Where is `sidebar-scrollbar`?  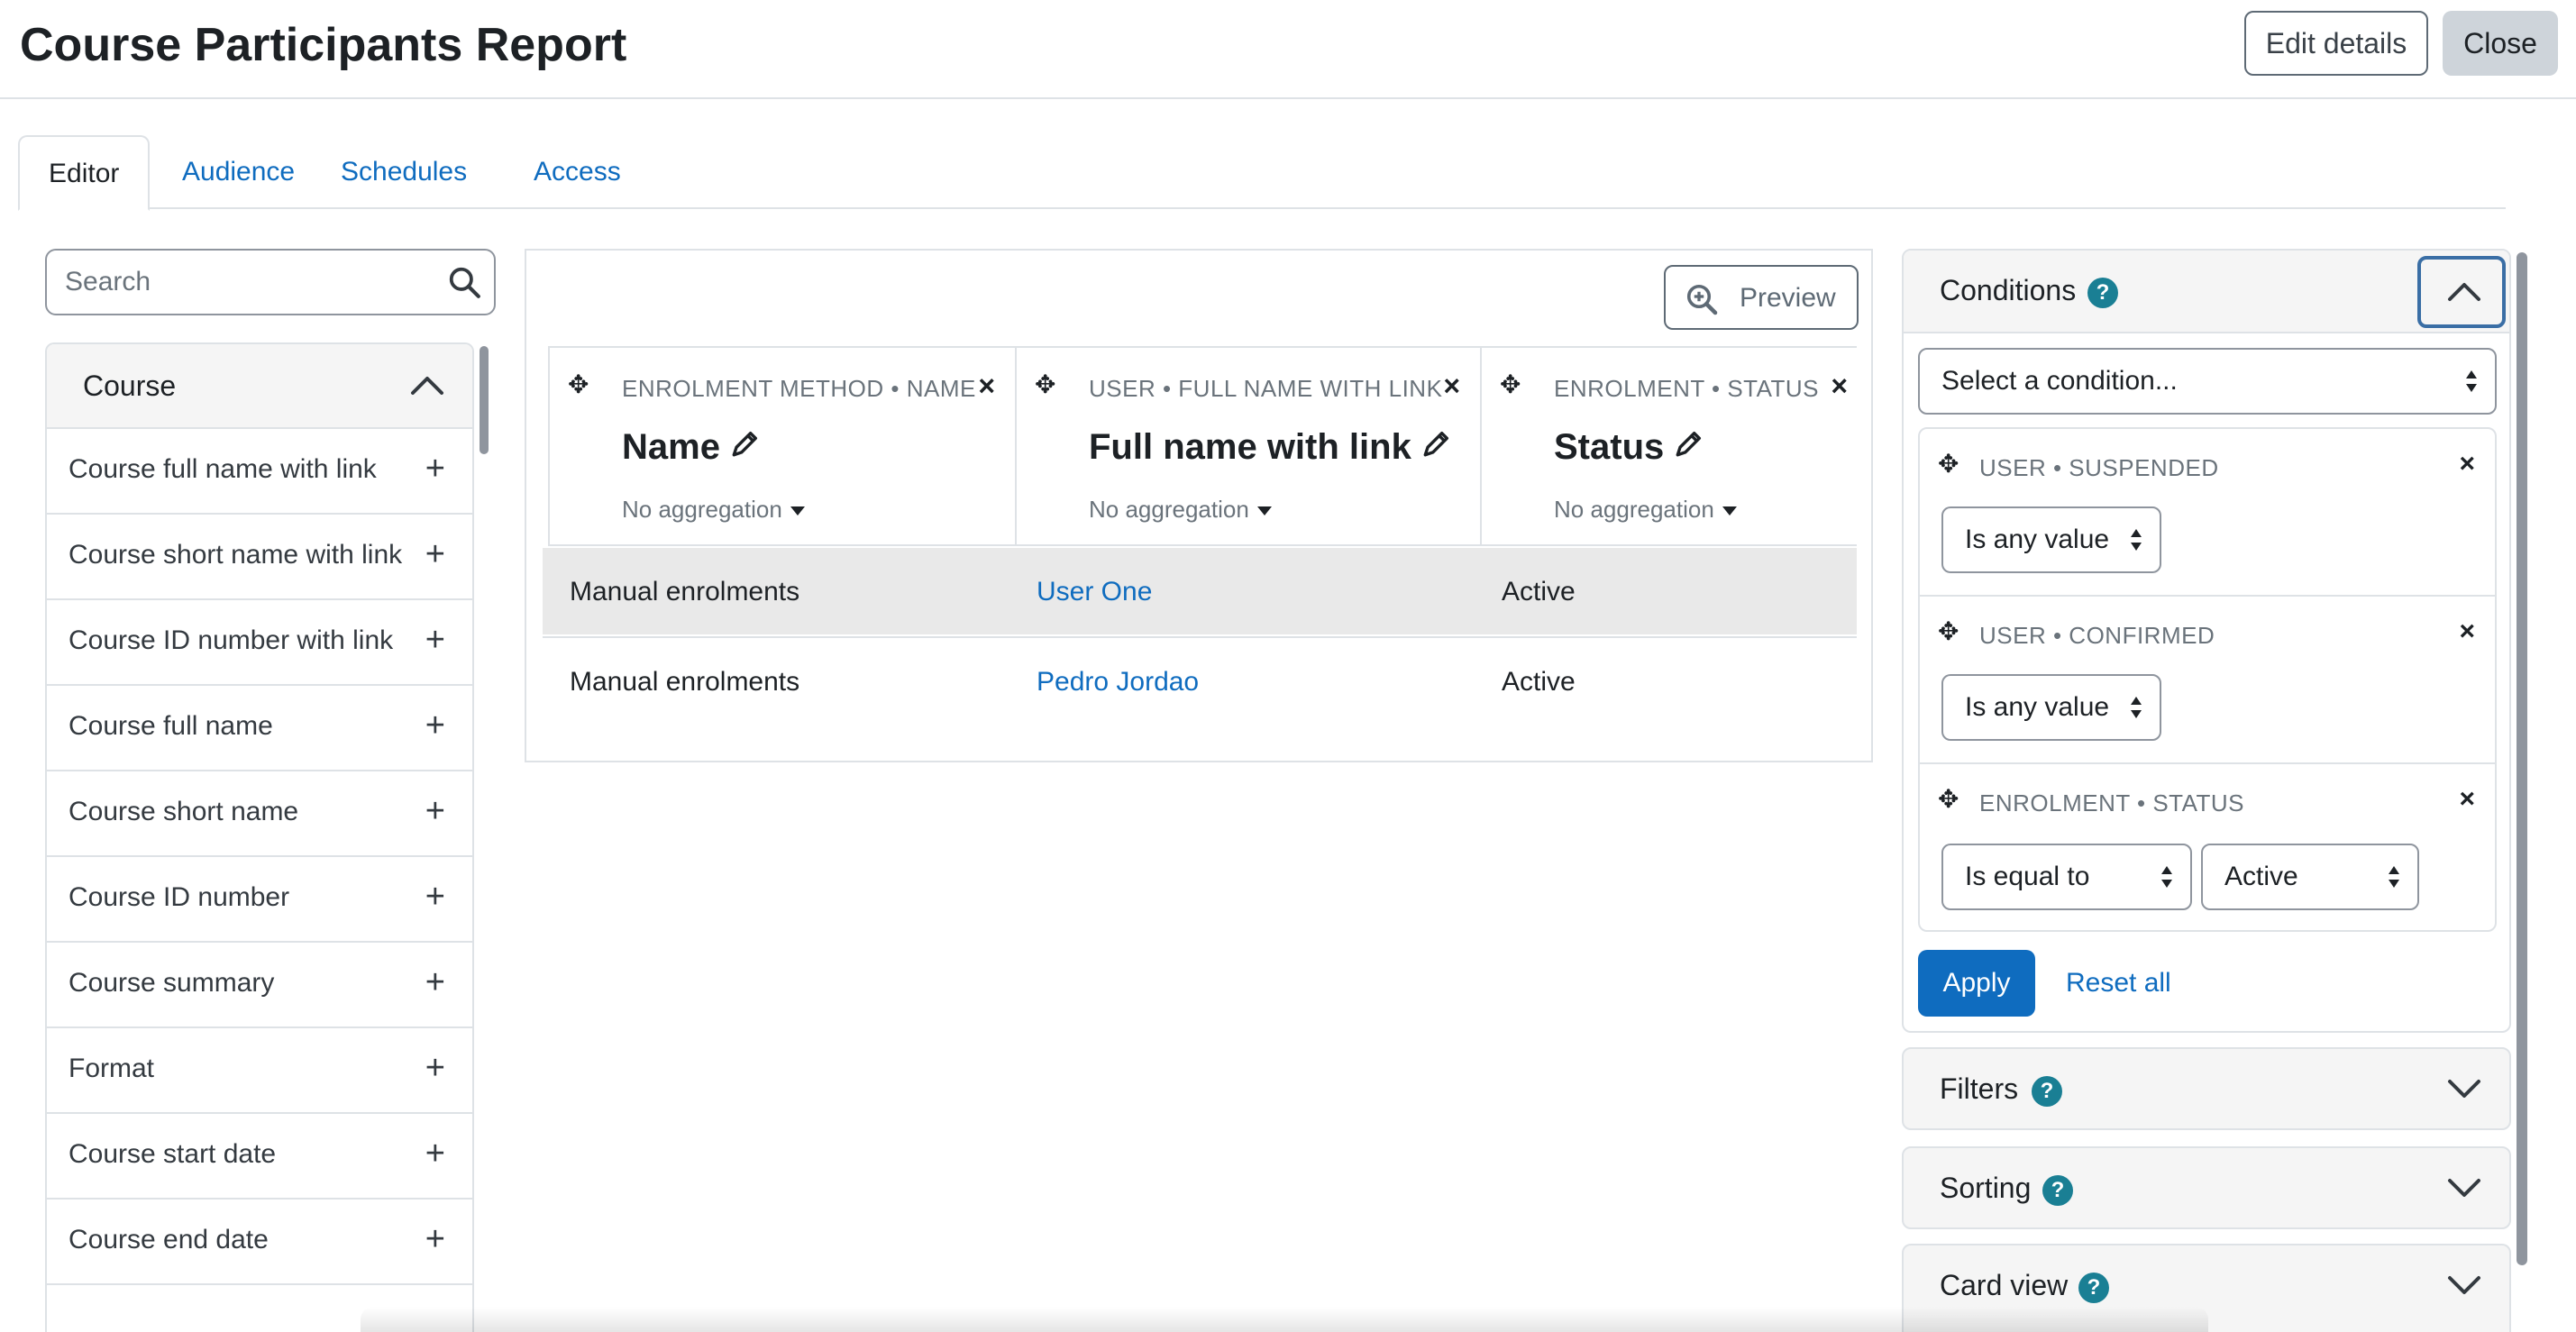 sidebar-scrollbar is located at coordinates (484, 400).